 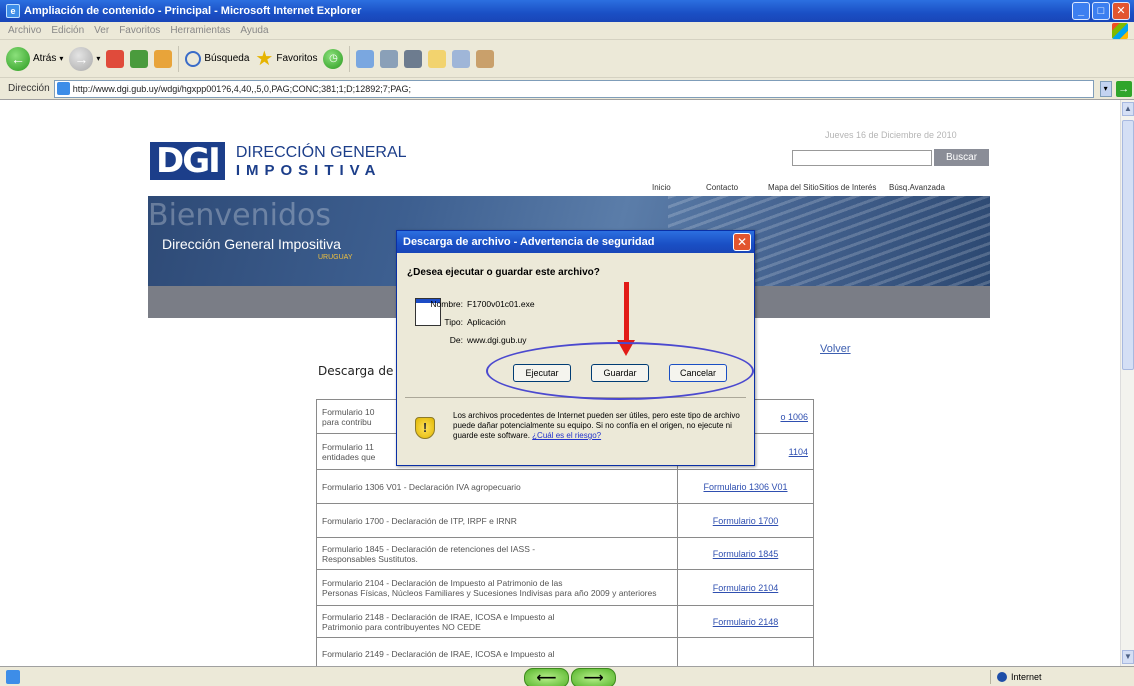 What do you see at coordinates (13, 11) in the screenshot?
I see `internet-explorer-icon: e` at bounding box center [13, 11].